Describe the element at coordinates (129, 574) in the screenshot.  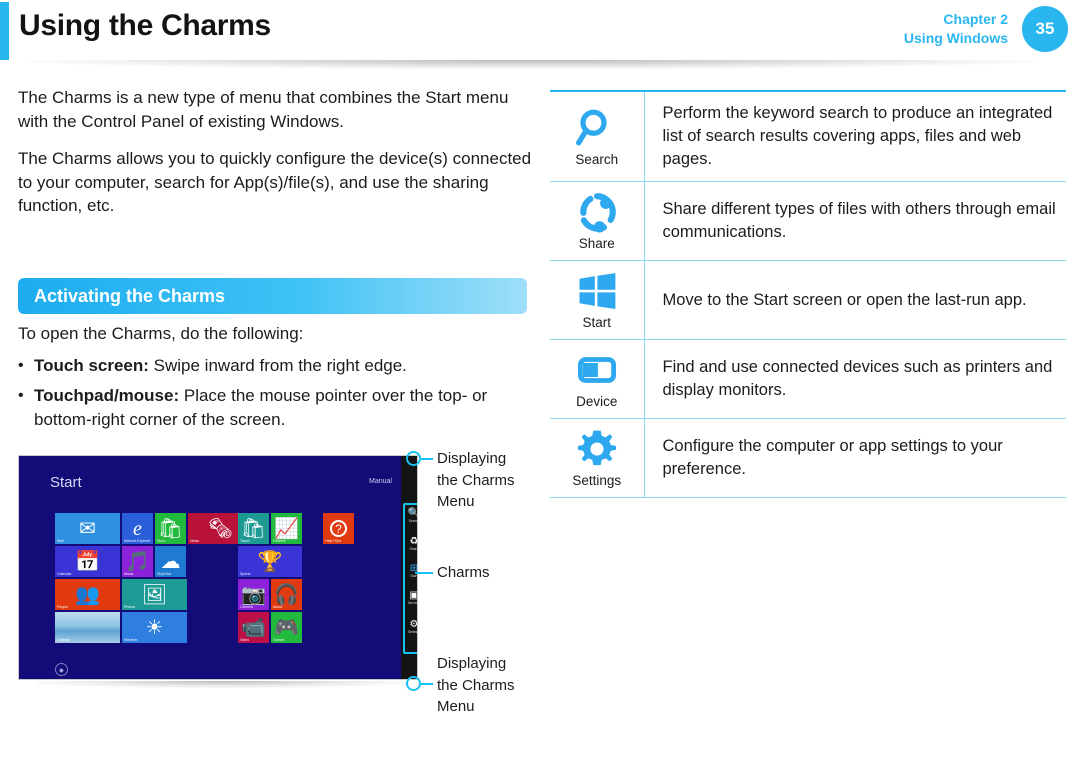
I see `start-tile-label: Music` at that location.